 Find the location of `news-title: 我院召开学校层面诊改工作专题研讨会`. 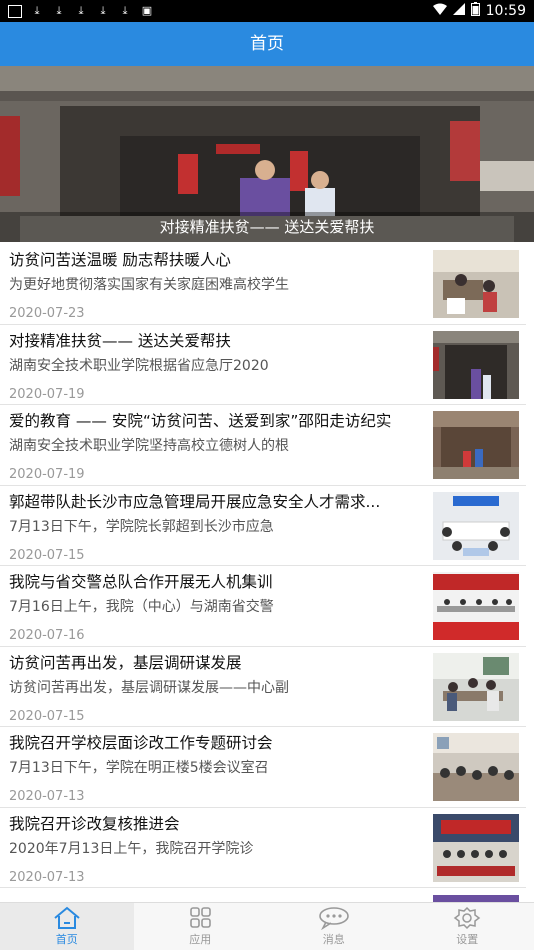

news-title: 我院召开学校层面诊改工作专题研讨会 is located at coordinates (141, 743).